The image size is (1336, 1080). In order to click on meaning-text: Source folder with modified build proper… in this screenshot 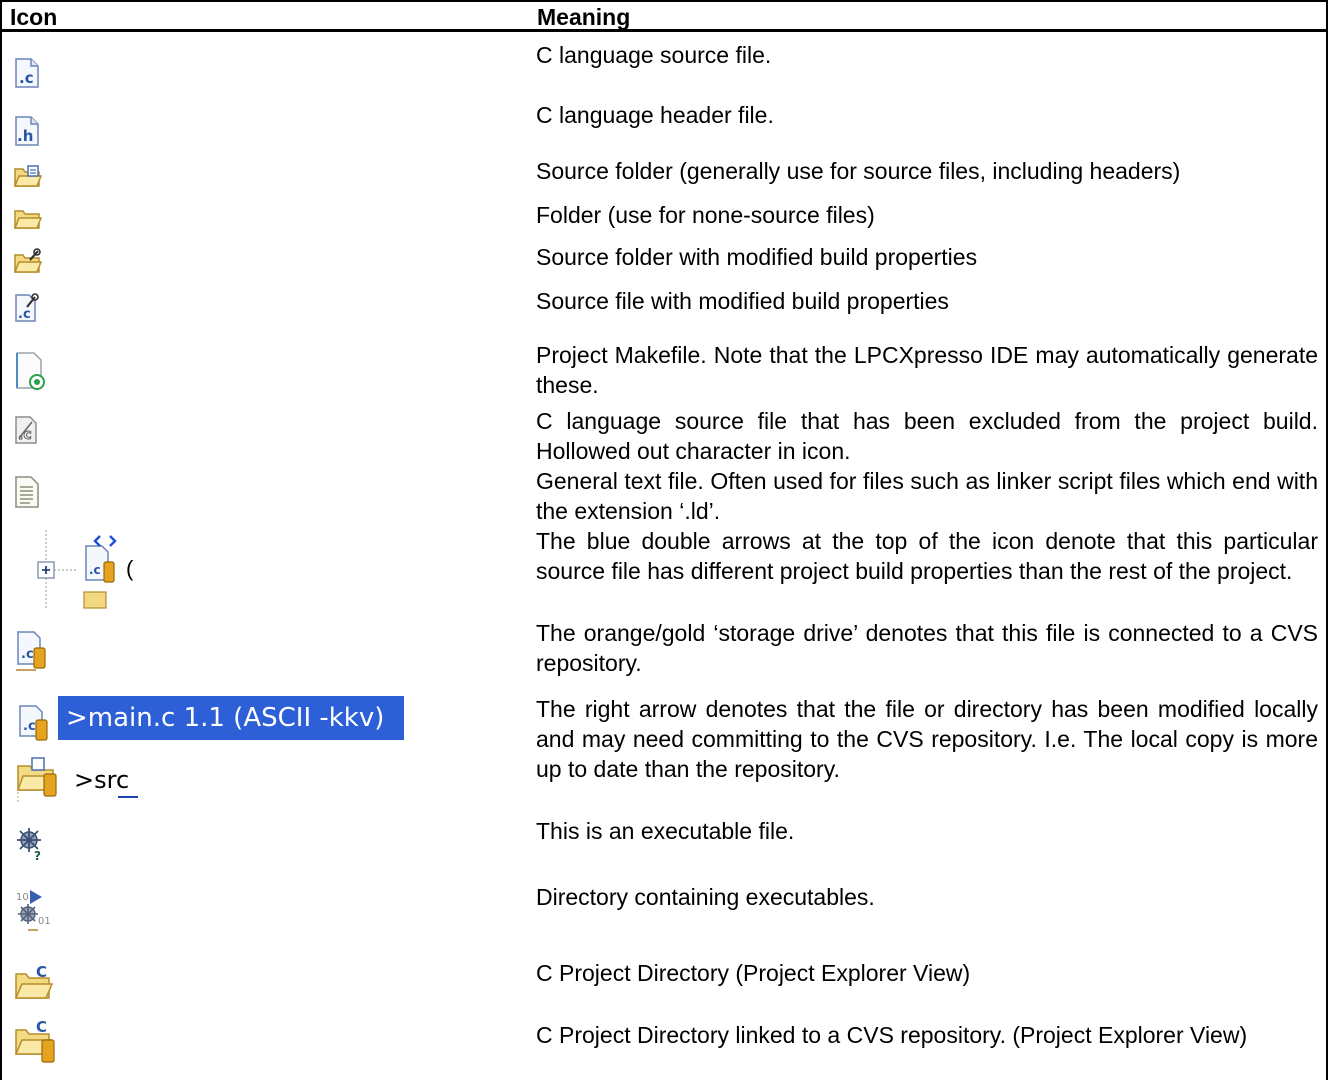, I will do `click(757, 257)`.